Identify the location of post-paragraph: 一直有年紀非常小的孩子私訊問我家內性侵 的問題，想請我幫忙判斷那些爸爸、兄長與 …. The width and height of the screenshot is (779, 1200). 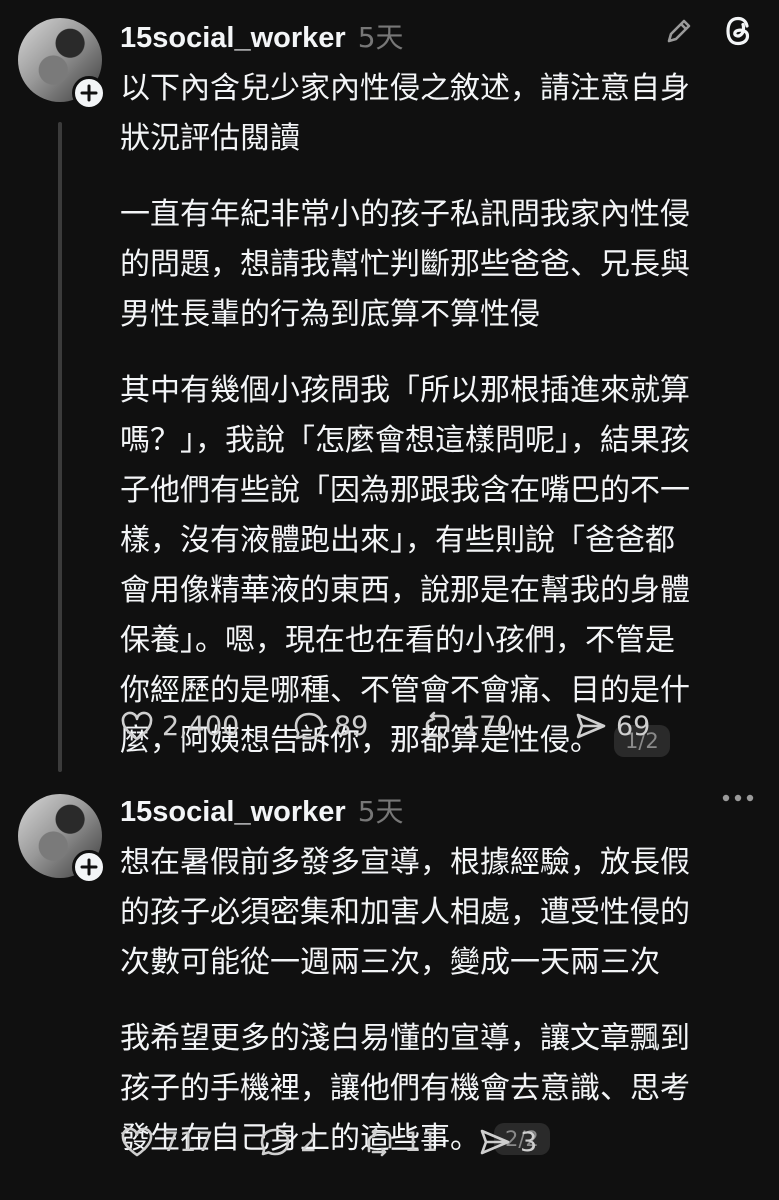
(405, 264).